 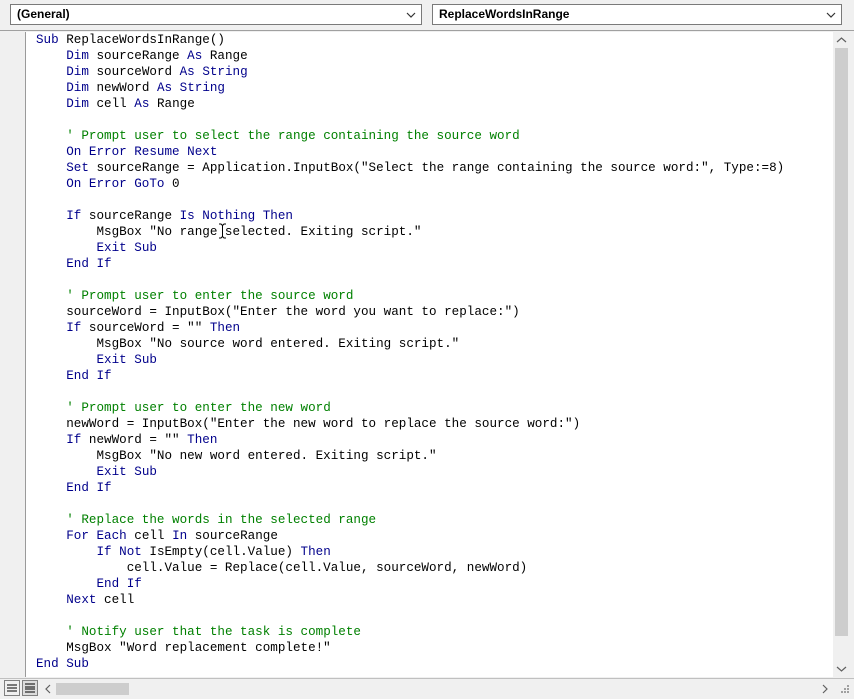 What do you see at coordinates (410, 648) in the screenshot?
I see `code-line: MsgBox "Word replacement complete!"` at bounding box center [410, 648].